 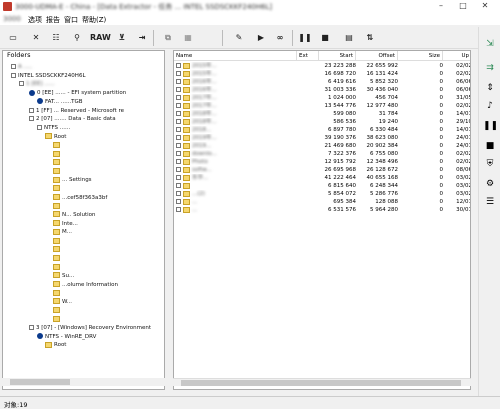 What do you see at coordinates (322, 194) in the screenshot?
I see `table-row: ...(2) 5 854 072 5 286 776 0 03/02` at bounding box center [322, 194].